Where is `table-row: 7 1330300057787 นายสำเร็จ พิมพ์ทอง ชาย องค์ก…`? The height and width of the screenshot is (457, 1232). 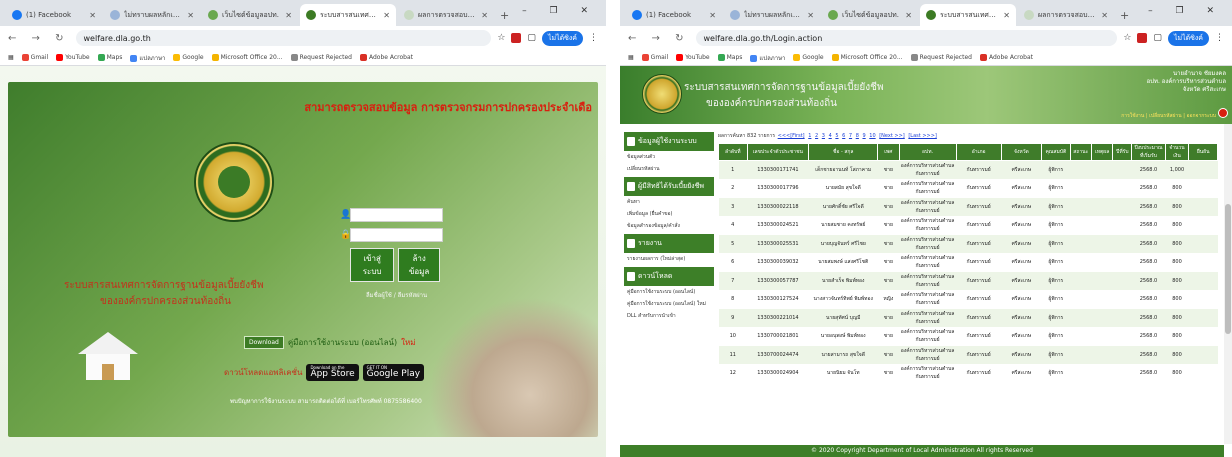 table-row: 7 1330300057787 นายสำเร็จ พิมพ์ทอง ชาย องค์ก… is located at coordinates (968, 281).